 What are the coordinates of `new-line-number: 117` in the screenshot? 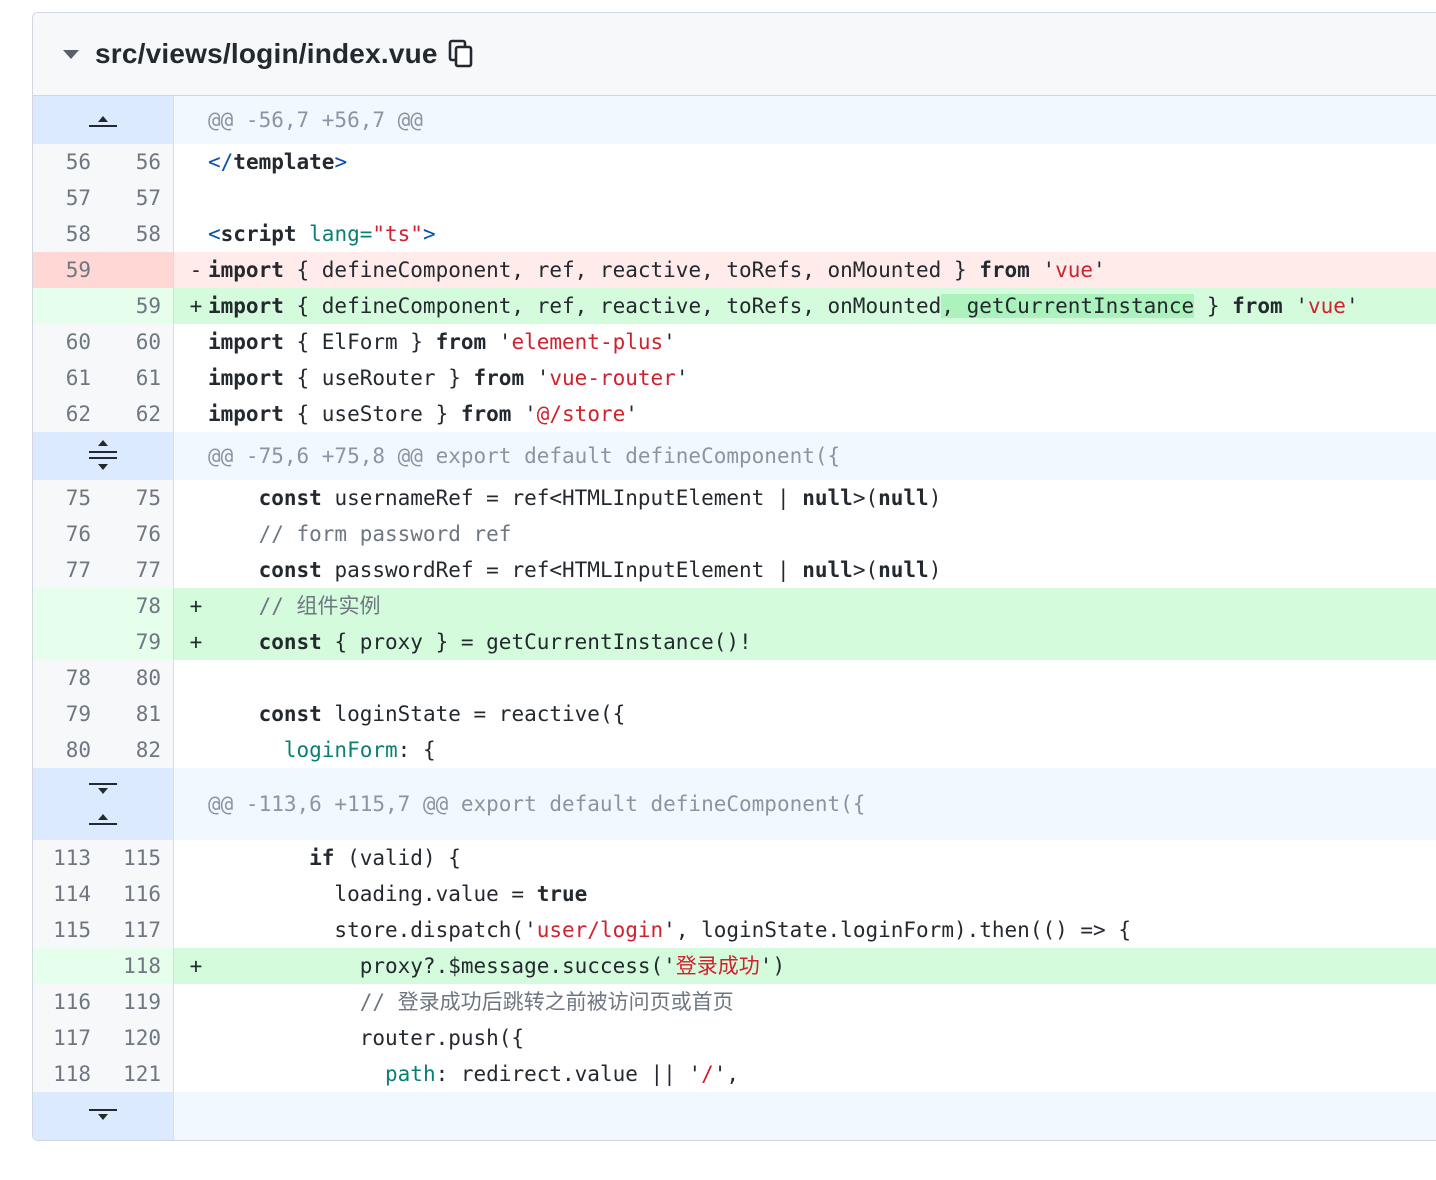 It's located at (138, 930).